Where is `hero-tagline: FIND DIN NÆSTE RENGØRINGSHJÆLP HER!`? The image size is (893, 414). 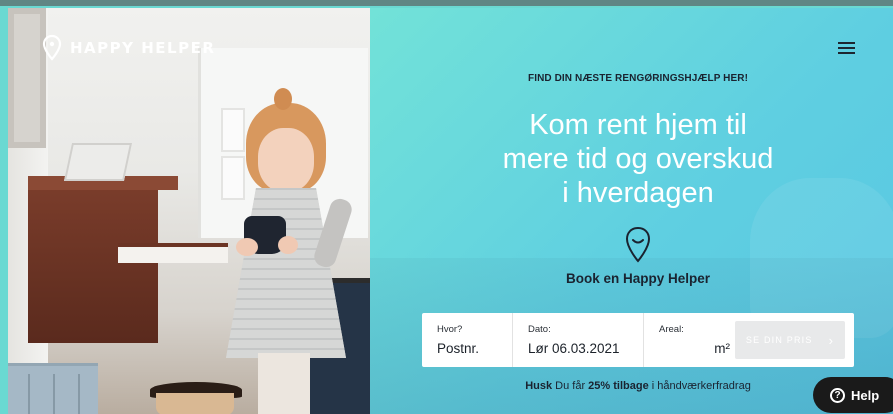 hero-tagline: FIND DIN NÆSTE RENGØRINGSHJÆLP HER! is located at coordinates (638, 78).